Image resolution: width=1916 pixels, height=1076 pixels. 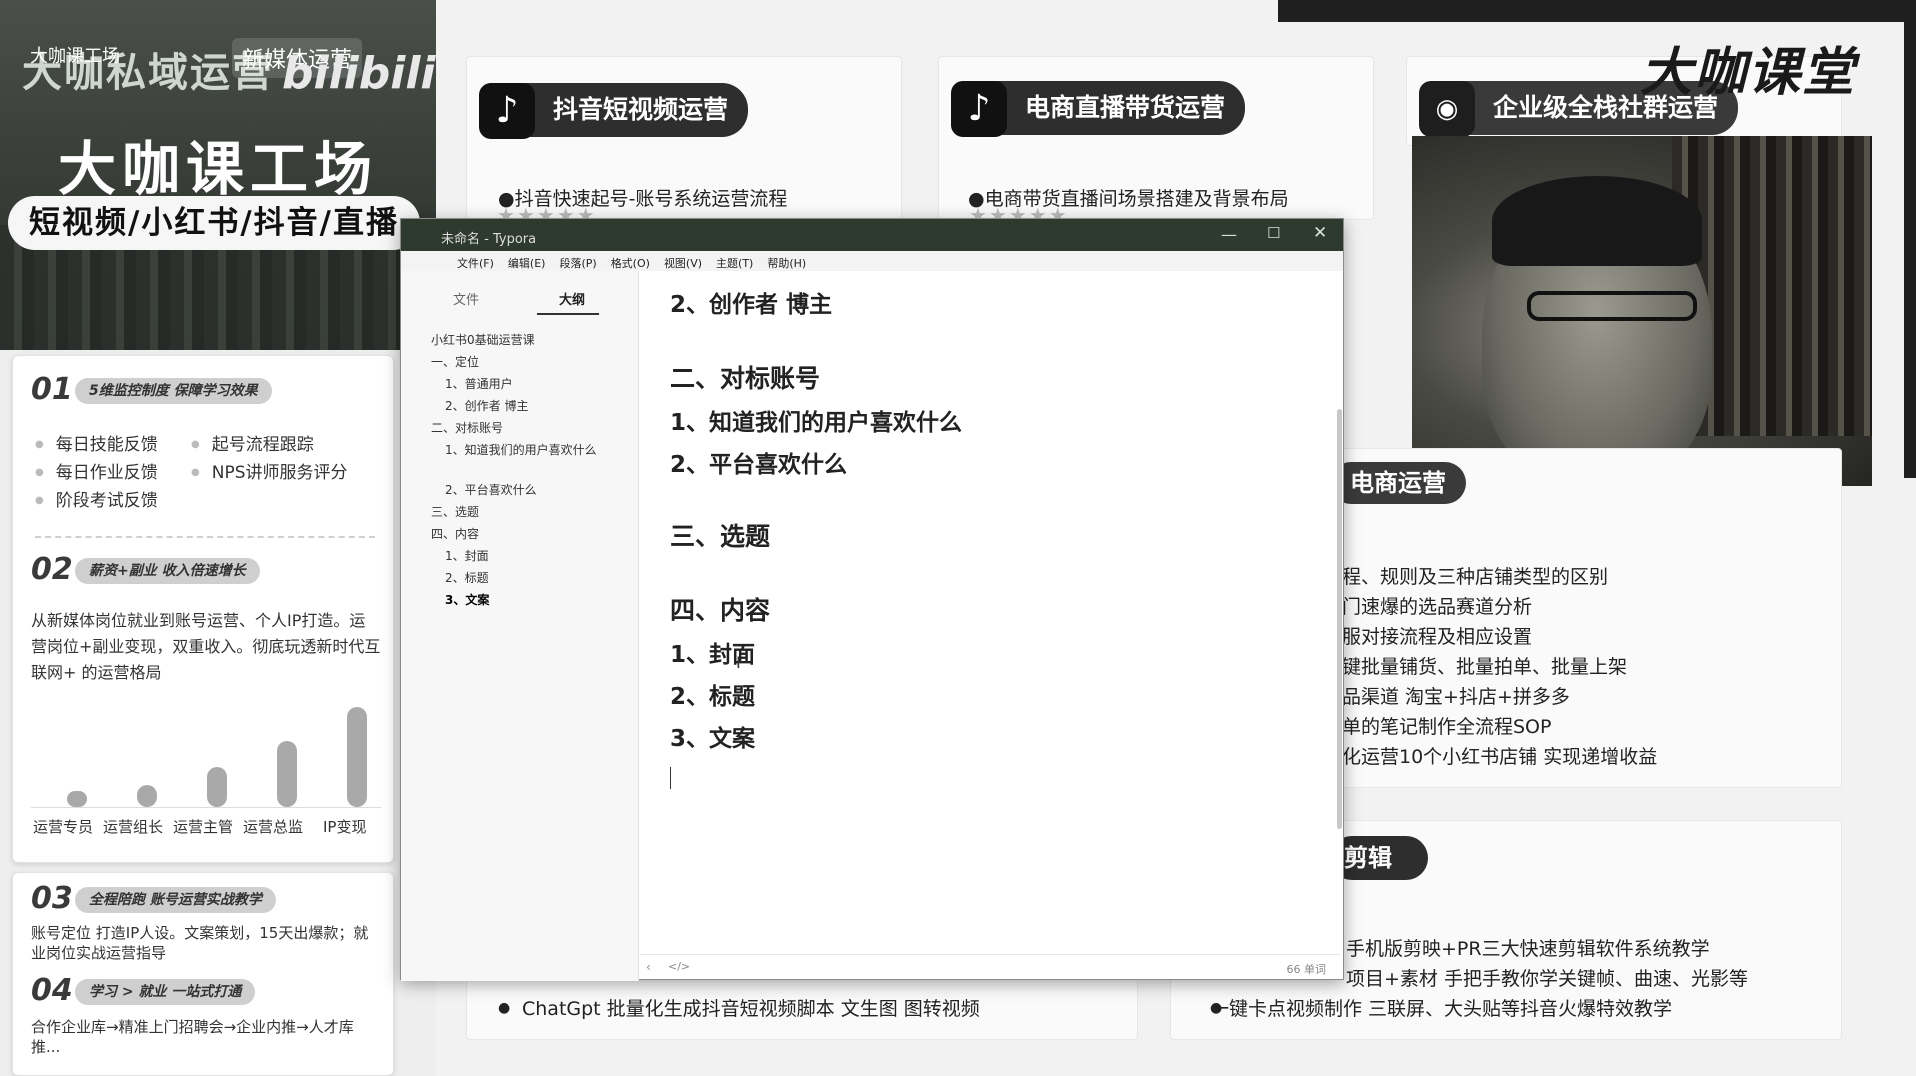 What do you see at coordinates (670, 778) in the screenshot?
I see `text-cursor` at bounding box center [670, 778].